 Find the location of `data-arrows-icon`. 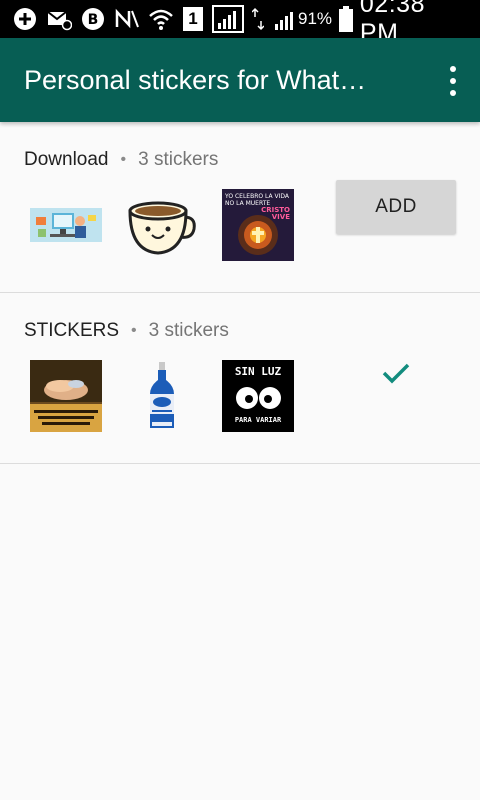

data-arrows-icon is located at coordinates (258, 19).